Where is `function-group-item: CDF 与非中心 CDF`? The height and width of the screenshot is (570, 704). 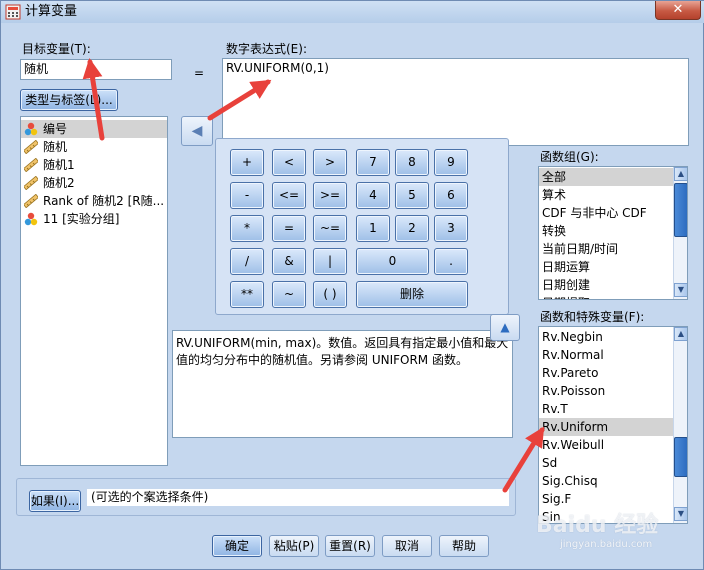 function-group-item: CDF 与非中心 CDF is located at coordinates (606, 213).